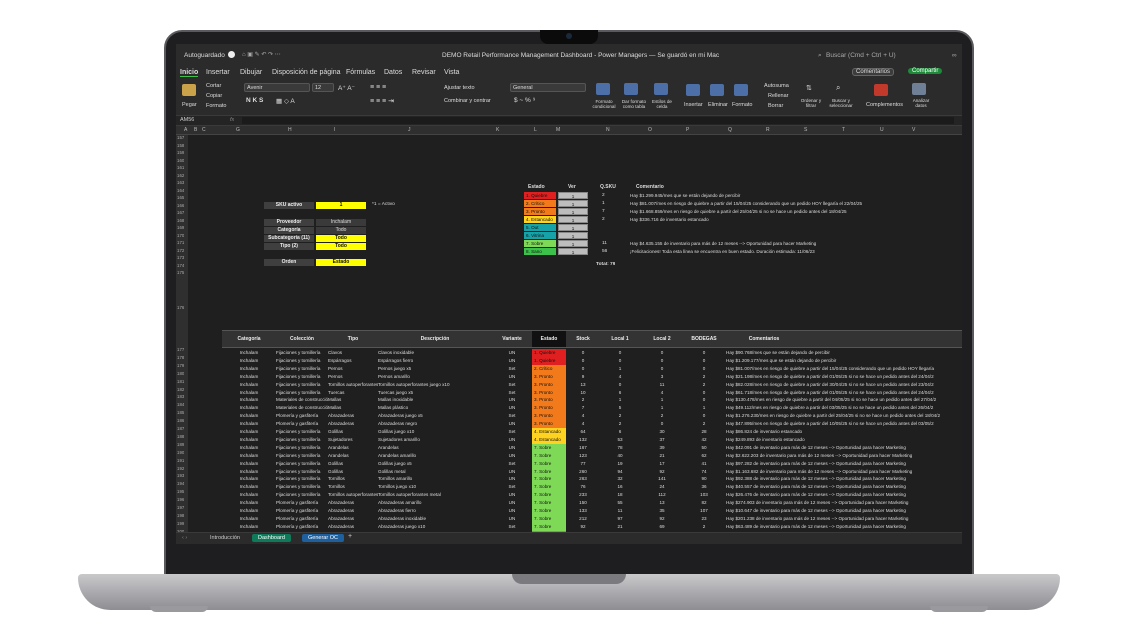 The height and width of the screenshot is (640, 1138). I want to click on align-icons: ≡ ≡ ≡, so click(378, 87).